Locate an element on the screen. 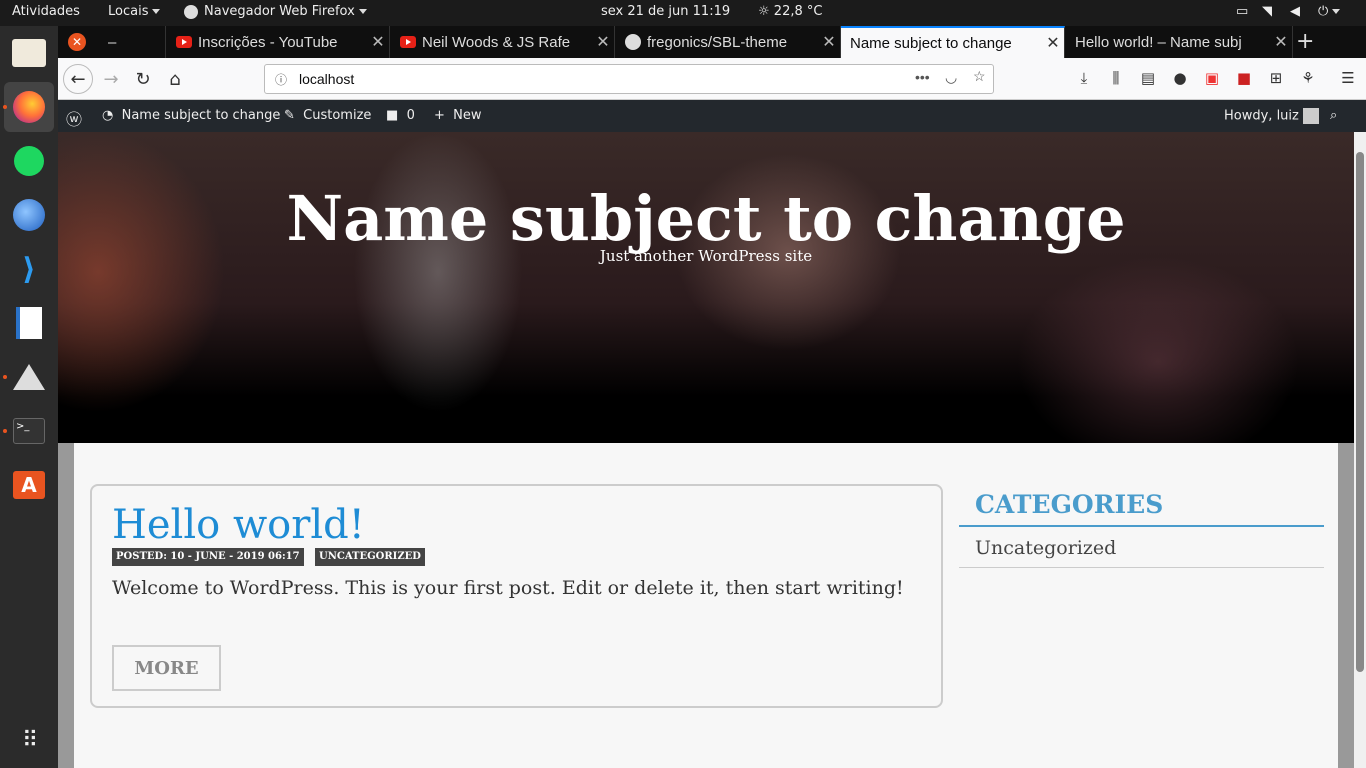 This screenshot has height=768, width=1366. bookmark-star-icon: ☆ is located at coordinates (979, 76).